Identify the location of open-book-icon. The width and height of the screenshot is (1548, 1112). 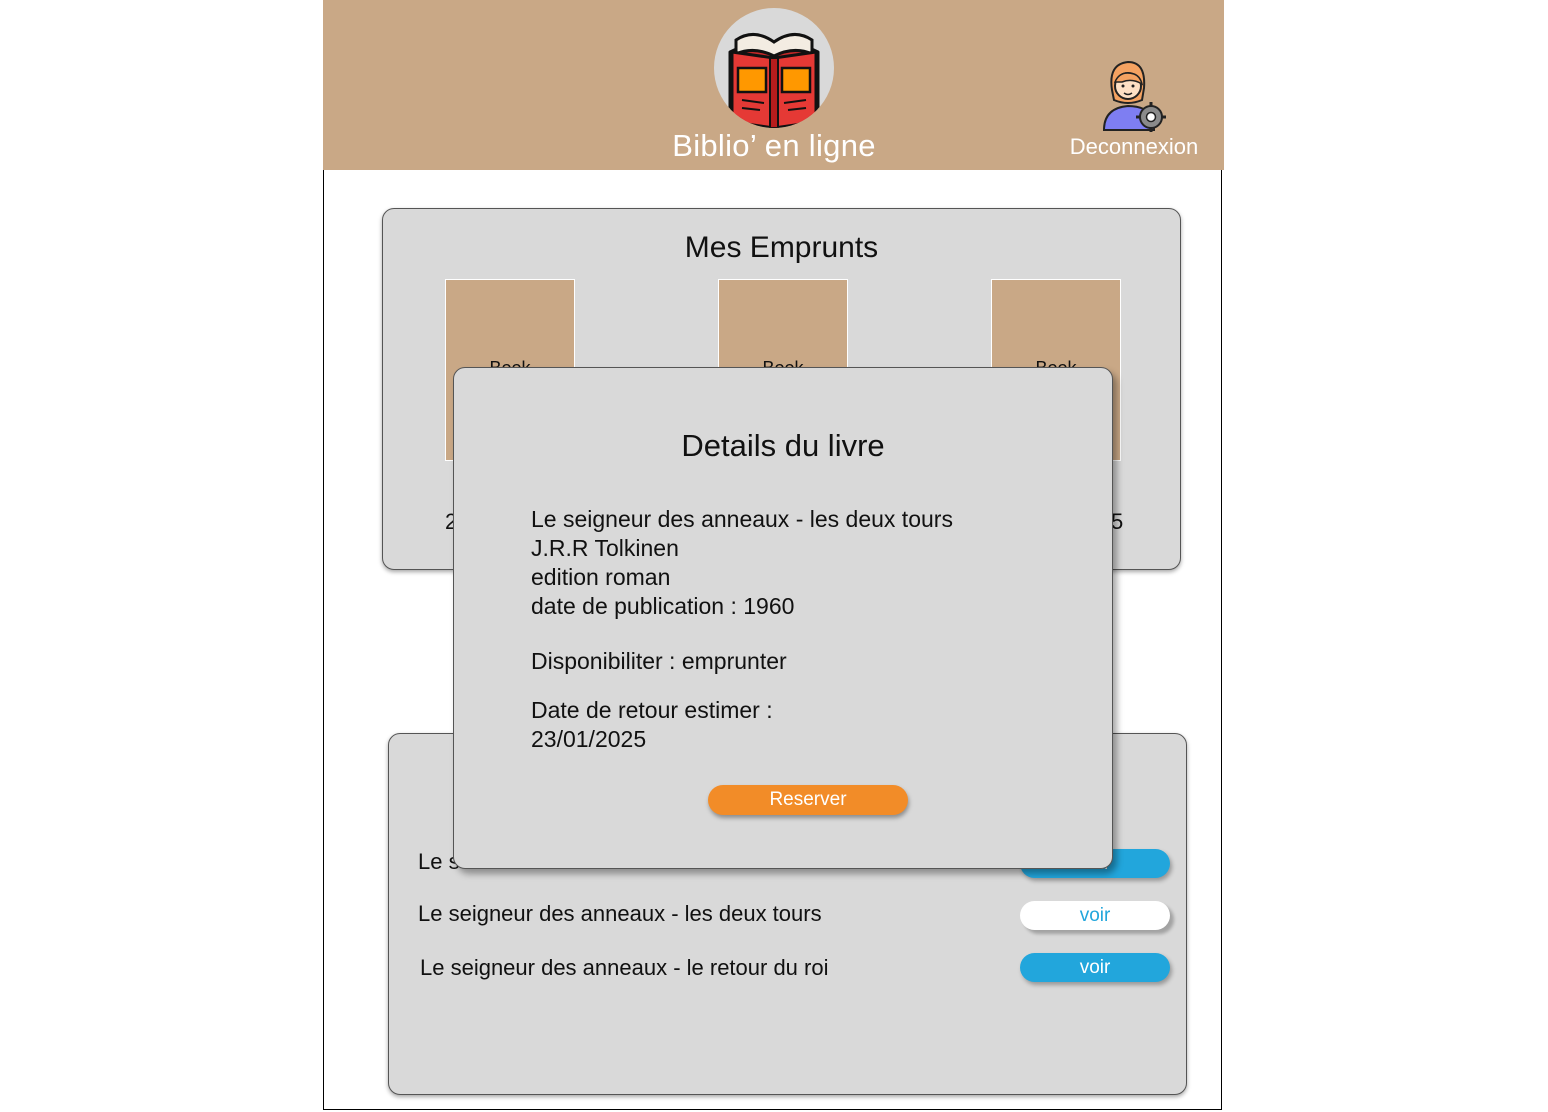
(774, 80).